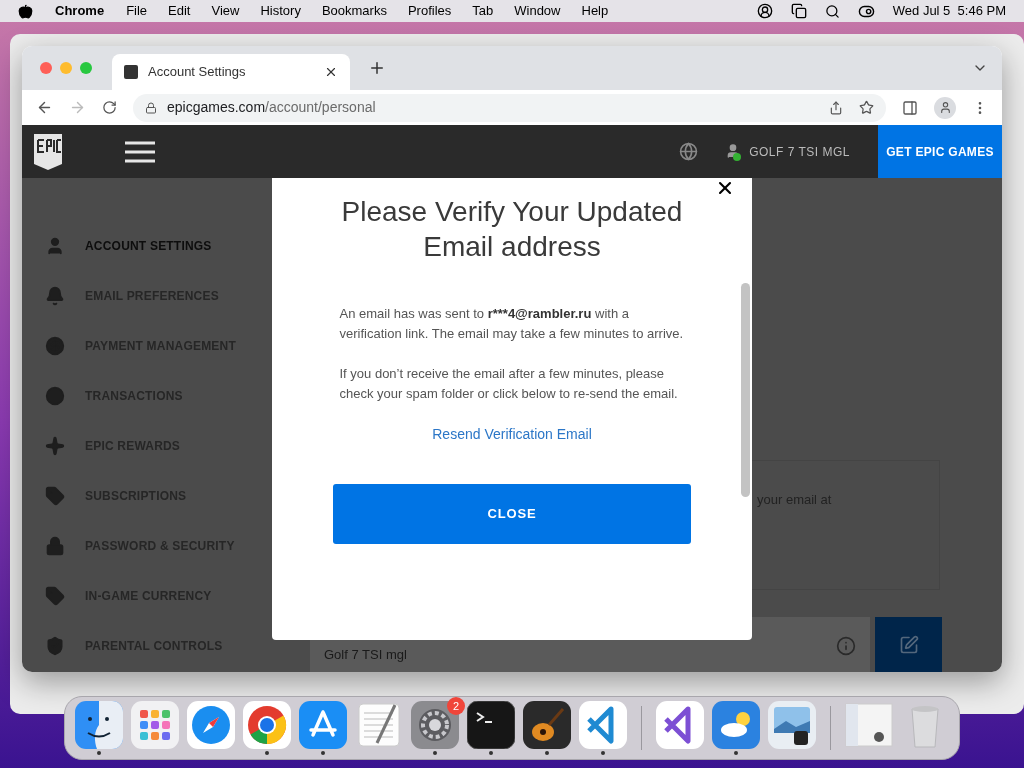 The width and height of the screenshot is (1024, 768). What do you see at coordinates (48, 151) in the screenshot?
I see `epic-logo` at bounding box center [48, 151].